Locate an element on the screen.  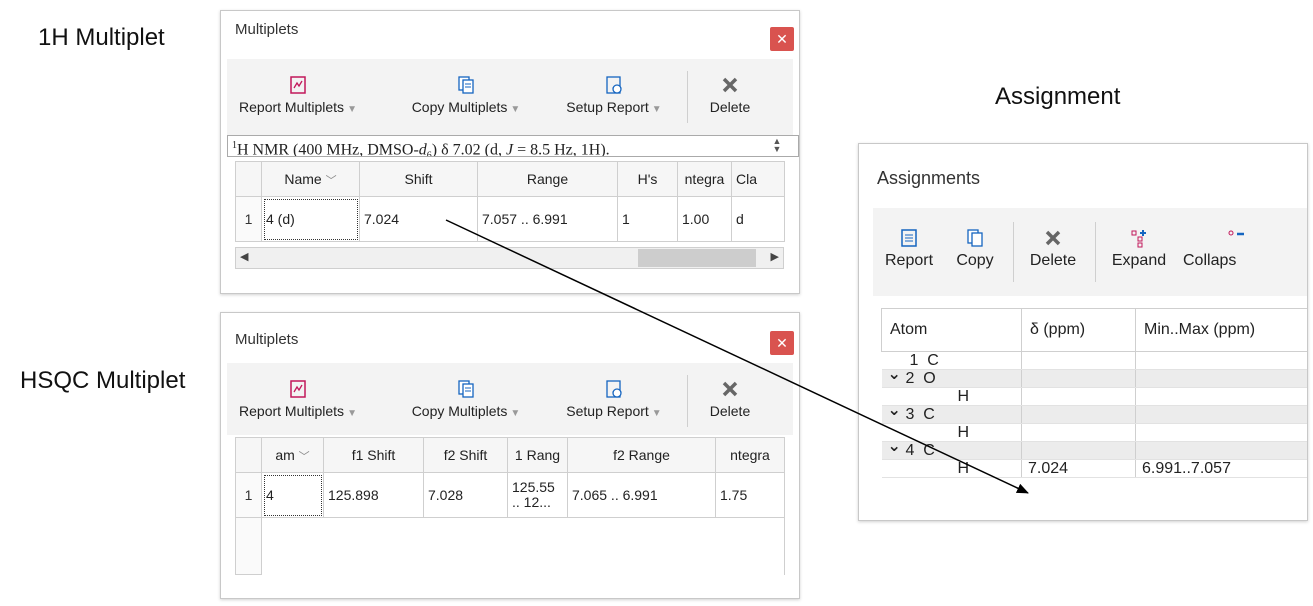
scroll-left-icon: ◀ is located at coordinates (244, 256).